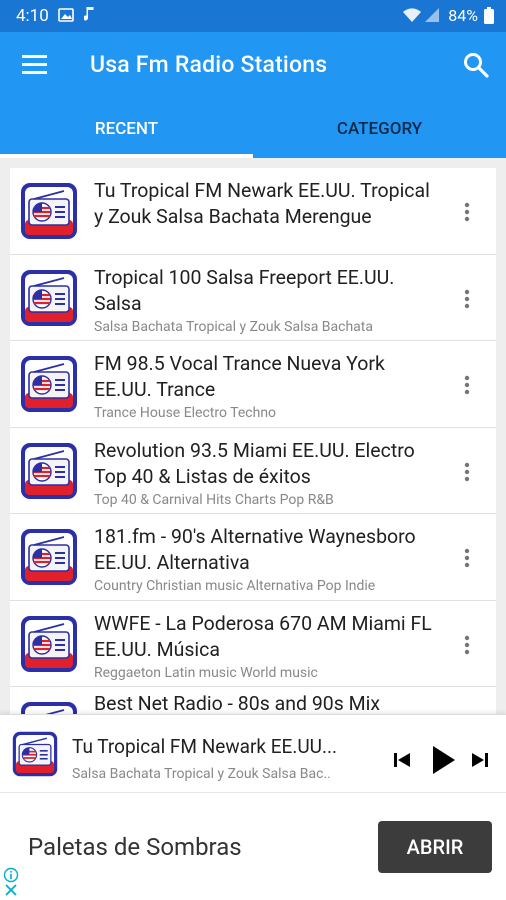 The height and width of the screenshot is (900, 506). Describe the element at coordinates (480, 760) in the screenshot. I see `skip-next-icon` at that location.